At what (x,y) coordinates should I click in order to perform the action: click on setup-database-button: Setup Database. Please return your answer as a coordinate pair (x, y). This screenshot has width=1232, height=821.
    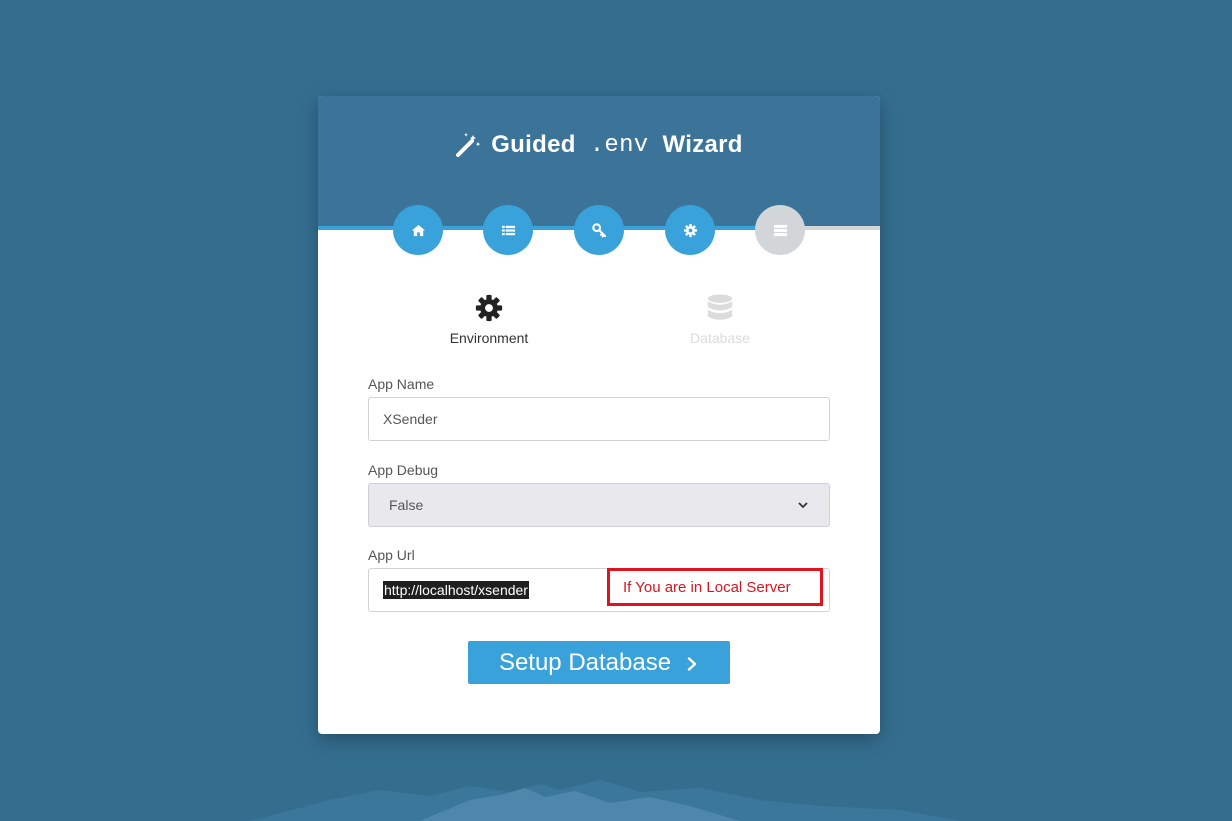
    Looking at the image, I should click on (599, 662).